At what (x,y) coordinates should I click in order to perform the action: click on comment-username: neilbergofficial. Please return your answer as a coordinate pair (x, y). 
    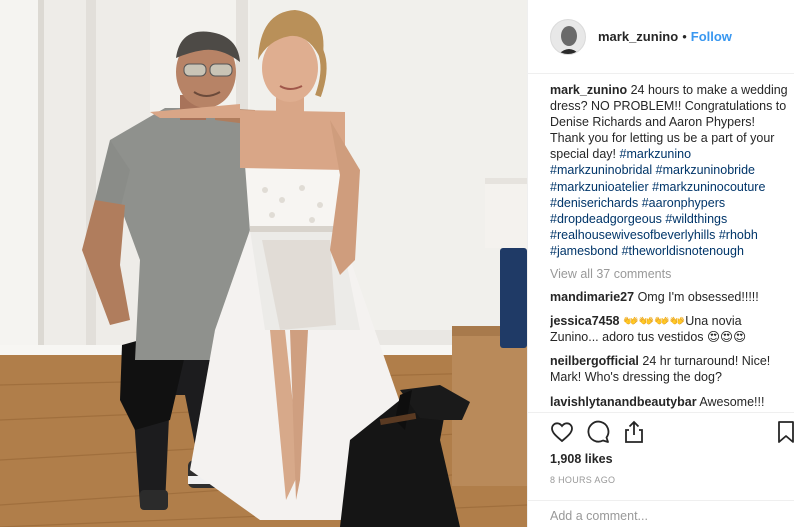
    Looking at the image, I should click on (594, 361).